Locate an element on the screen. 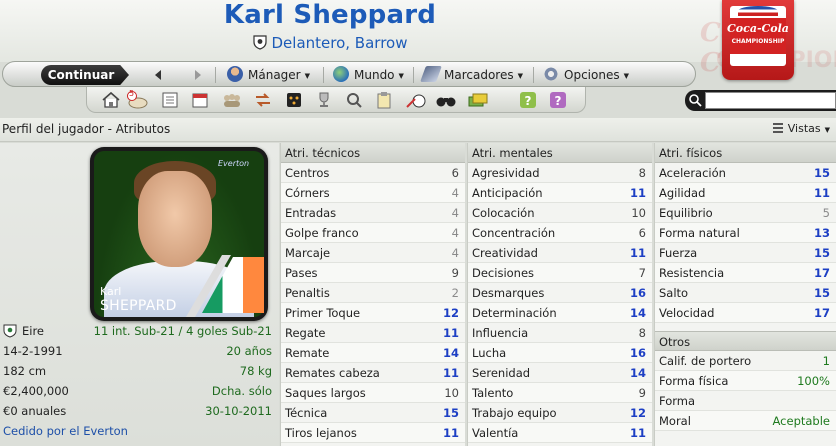  attribute-row: Entradas 4 is located at coordinates (373, 213).